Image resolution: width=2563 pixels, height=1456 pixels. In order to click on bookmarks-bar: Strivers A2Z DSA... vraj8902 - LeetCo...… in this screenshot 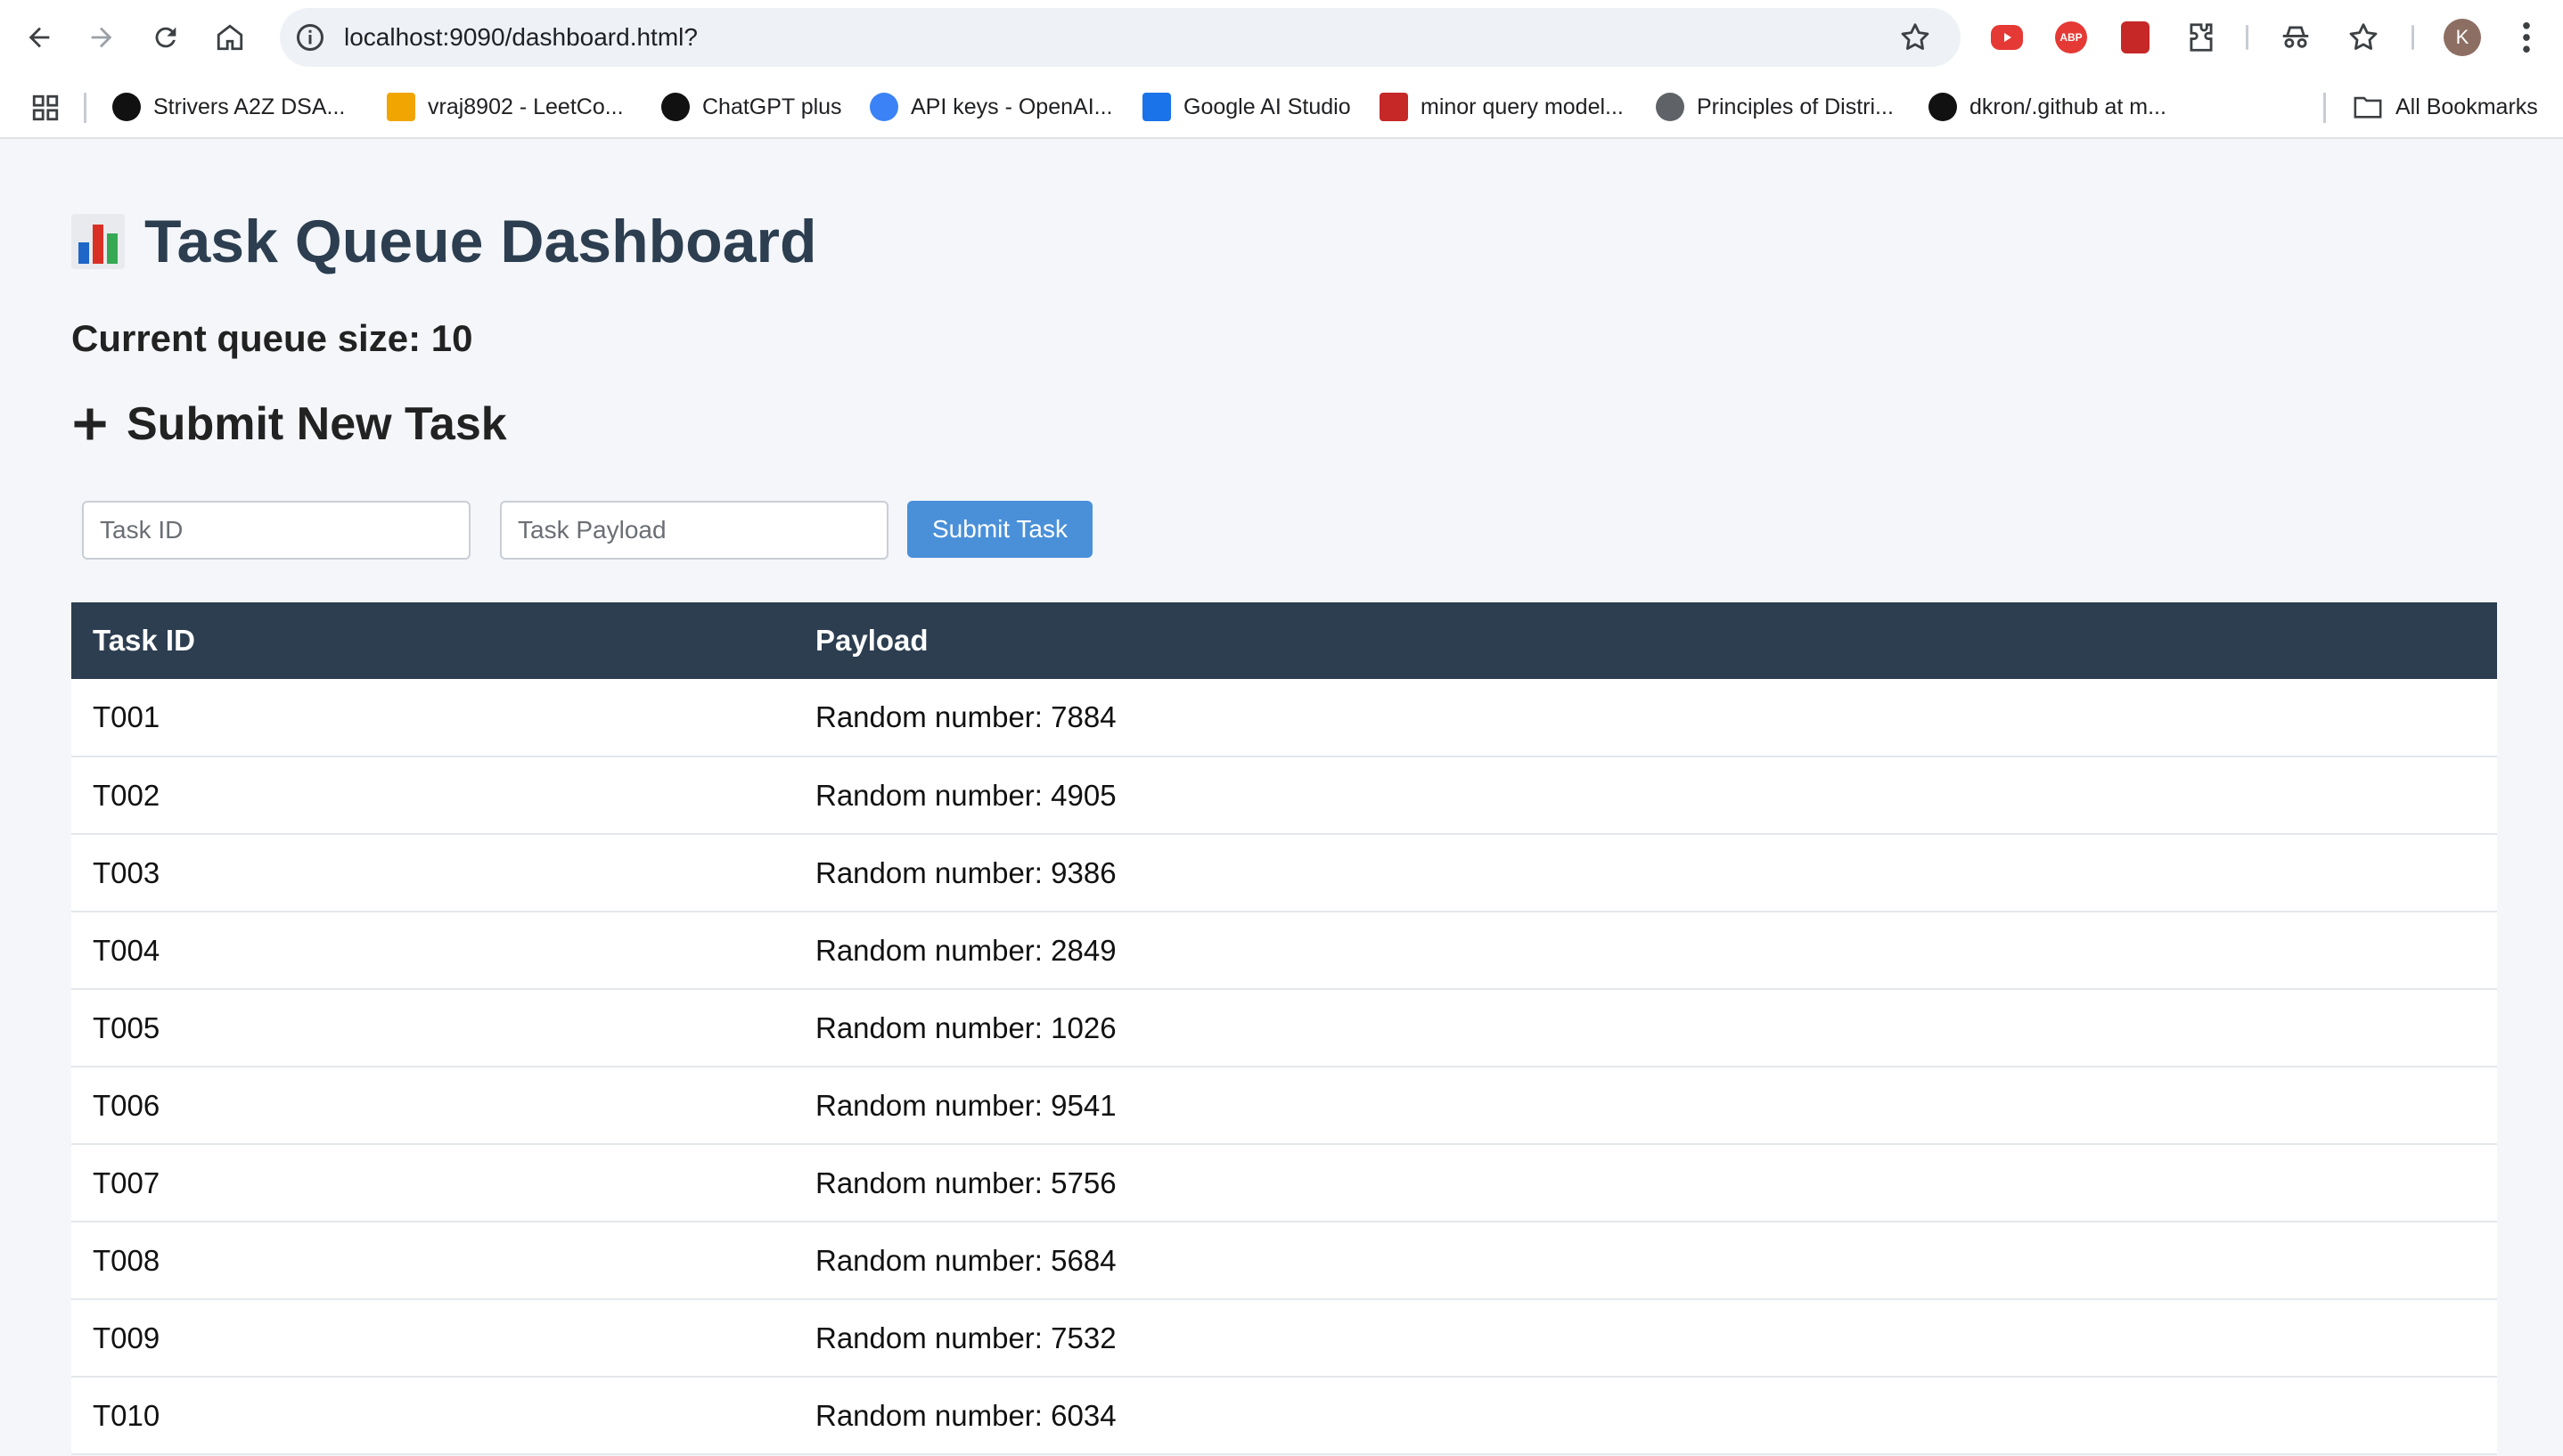, I will do `click(1281, 107)`.